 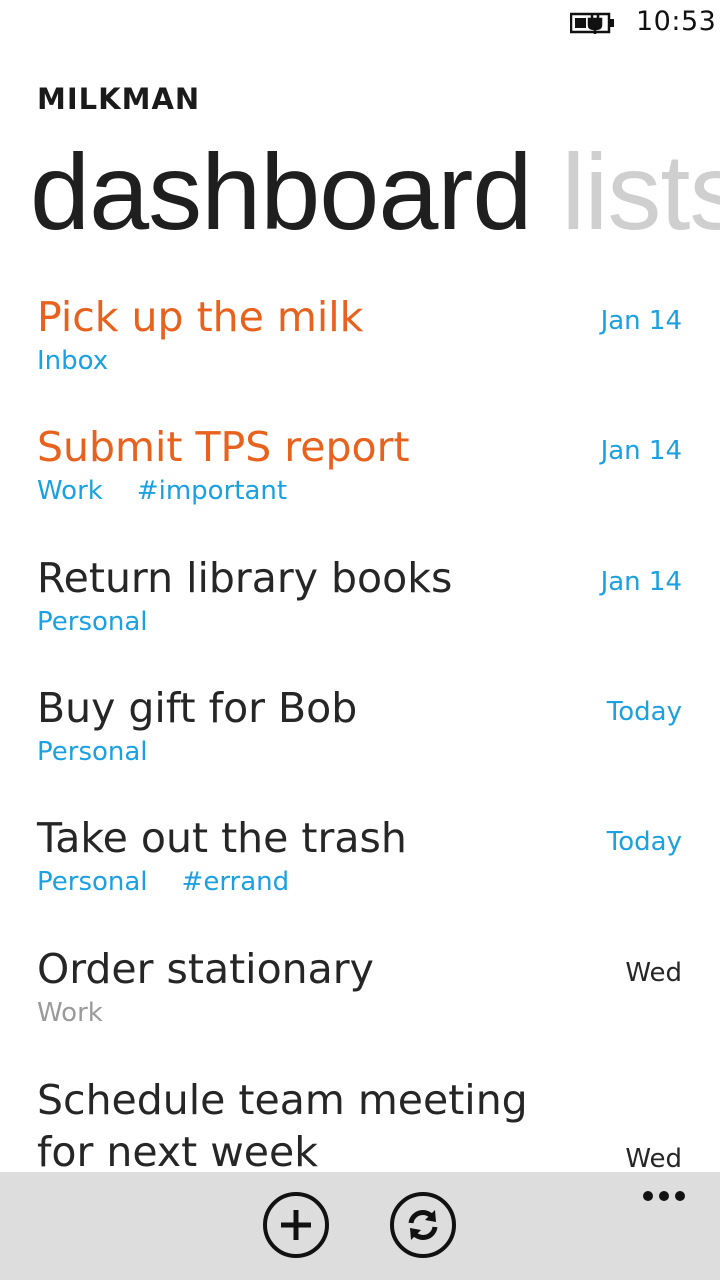 What do you see at coordinates (360, 873) in the screenshot?
I see `task-item: Take out the trash Today Personal #errand` at bounding box center [360, 873].